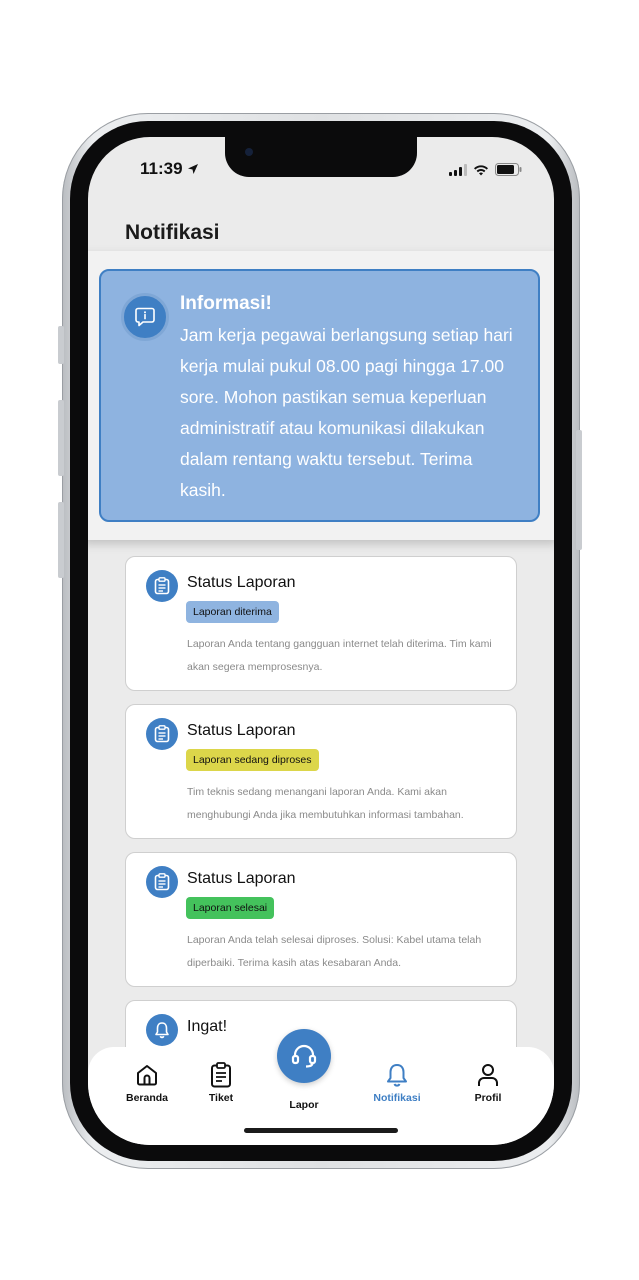  I want to click on nav-beranda: Beranda, so click(147, 1082).